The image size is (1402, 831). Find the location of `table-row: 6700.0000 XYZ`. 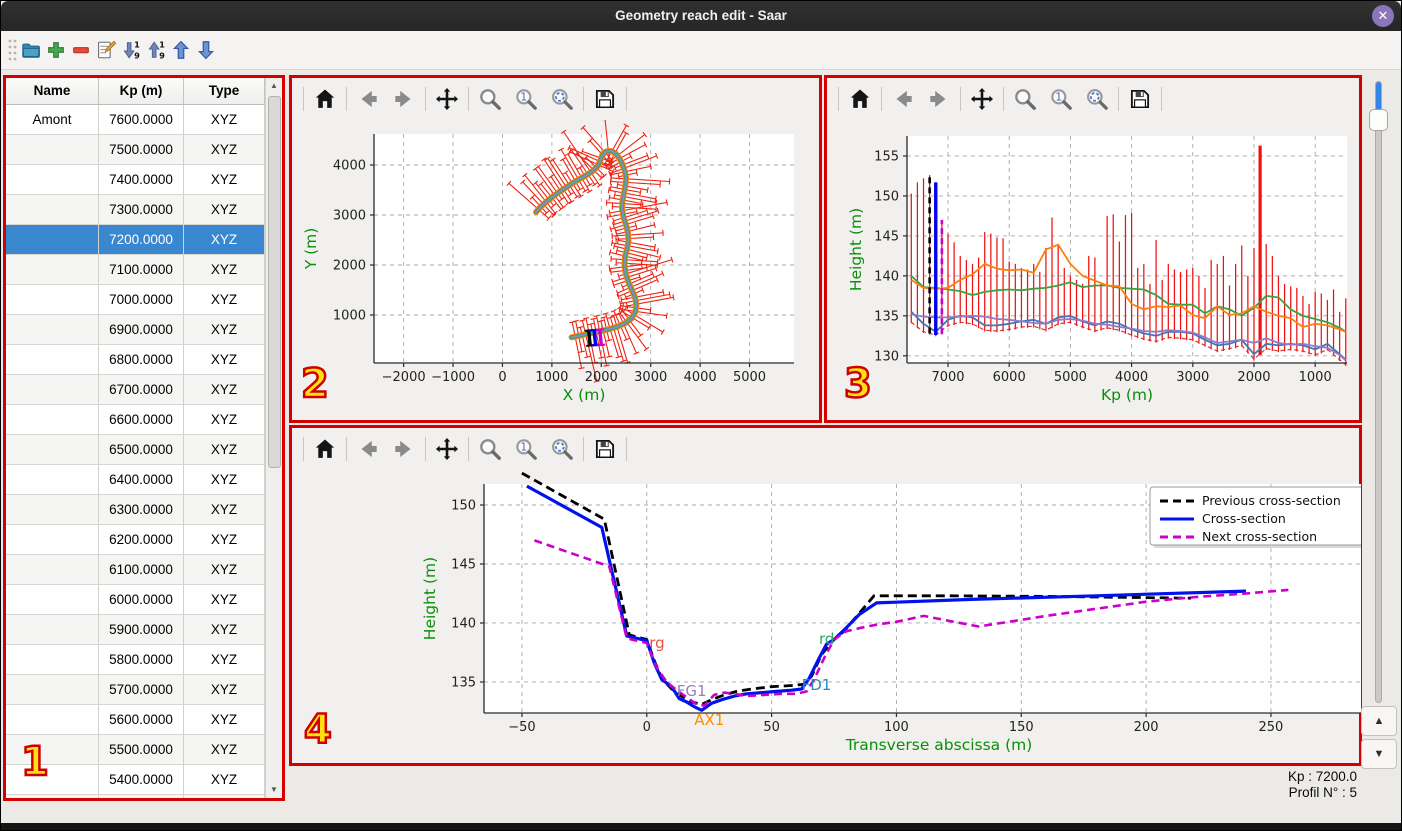

table-row: 6700.0000 XYZ is located at coordinates (136, 390).